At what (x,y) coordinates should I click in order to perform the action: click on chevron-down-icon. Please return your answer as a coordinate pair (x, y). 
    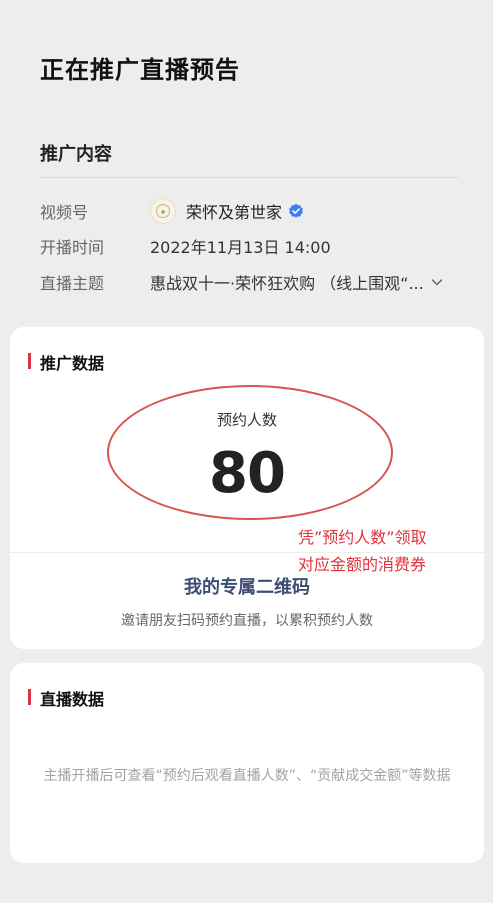
    Looking at the image, I should click on (437, 282).